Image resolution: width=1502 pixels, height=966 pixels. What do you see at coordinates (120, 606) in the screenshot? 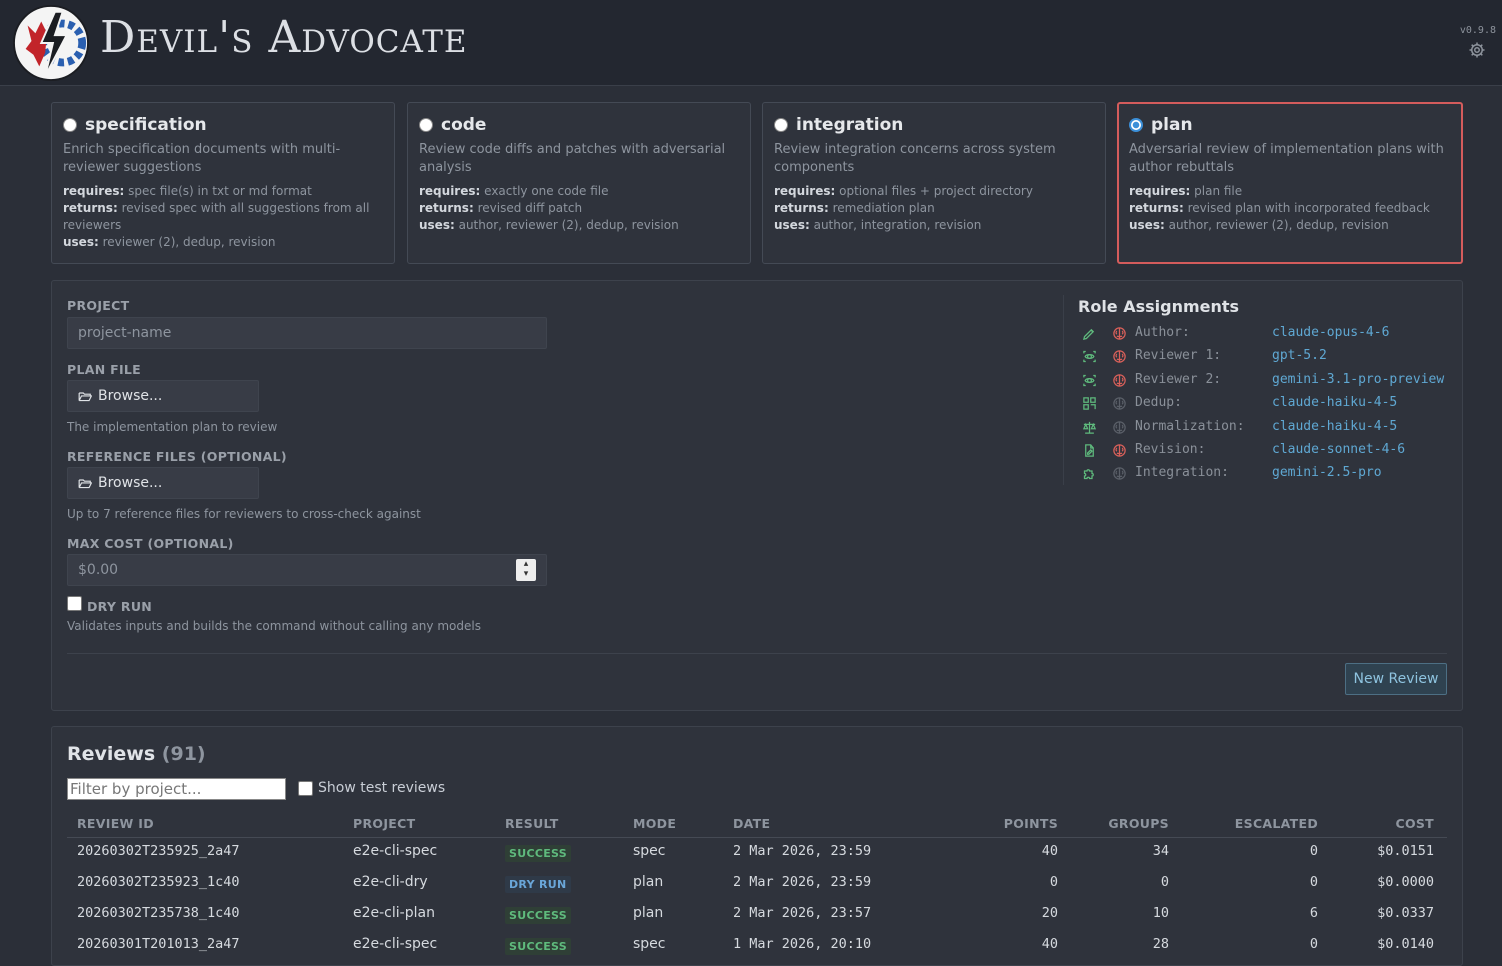
I see `dry-run-label: DRY RUN` at bounding box center [120, 606].